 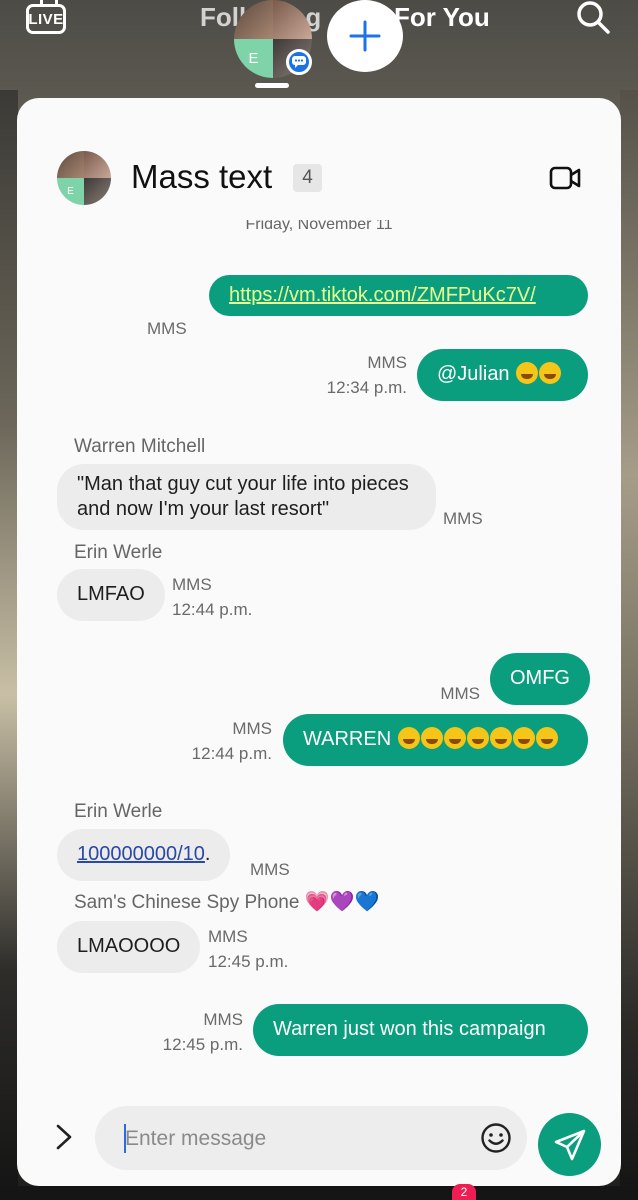 I want to click on emoji-grin-icon, so click(x=538, y=373).